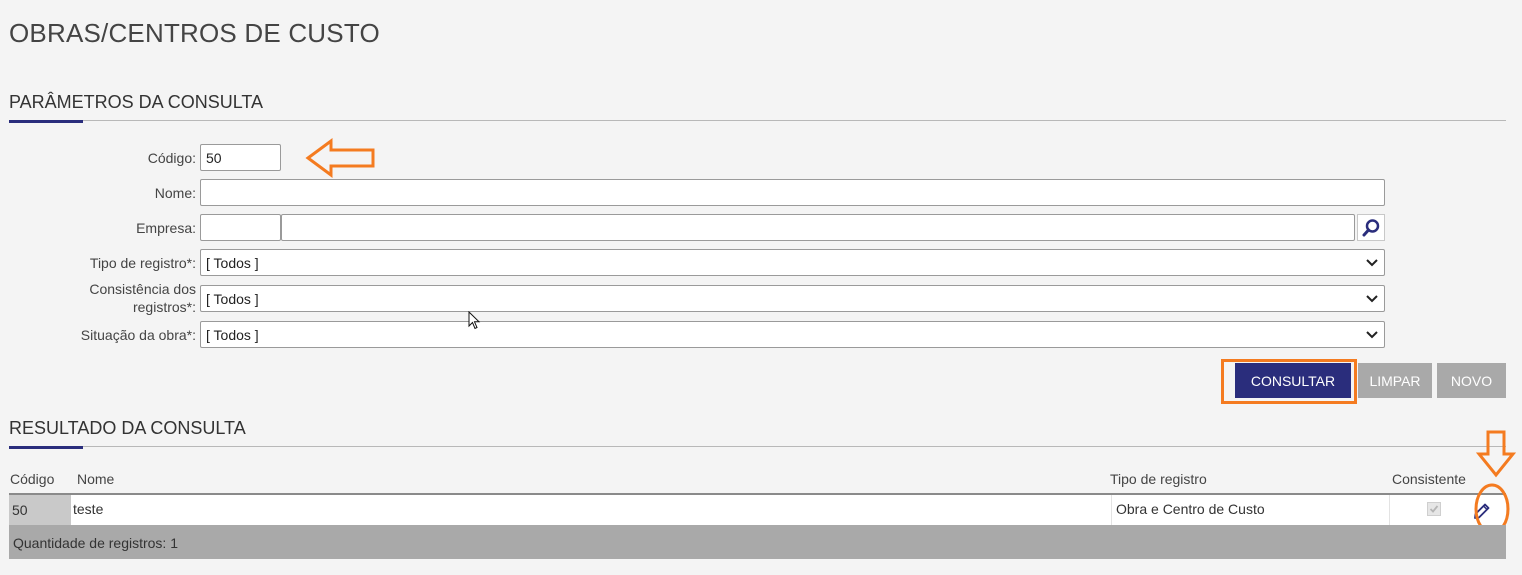 Image resolution: width=1522 pixels, height=575 pixels. I want to click on consistencia-select: [ Todos ], so click(792, 298).